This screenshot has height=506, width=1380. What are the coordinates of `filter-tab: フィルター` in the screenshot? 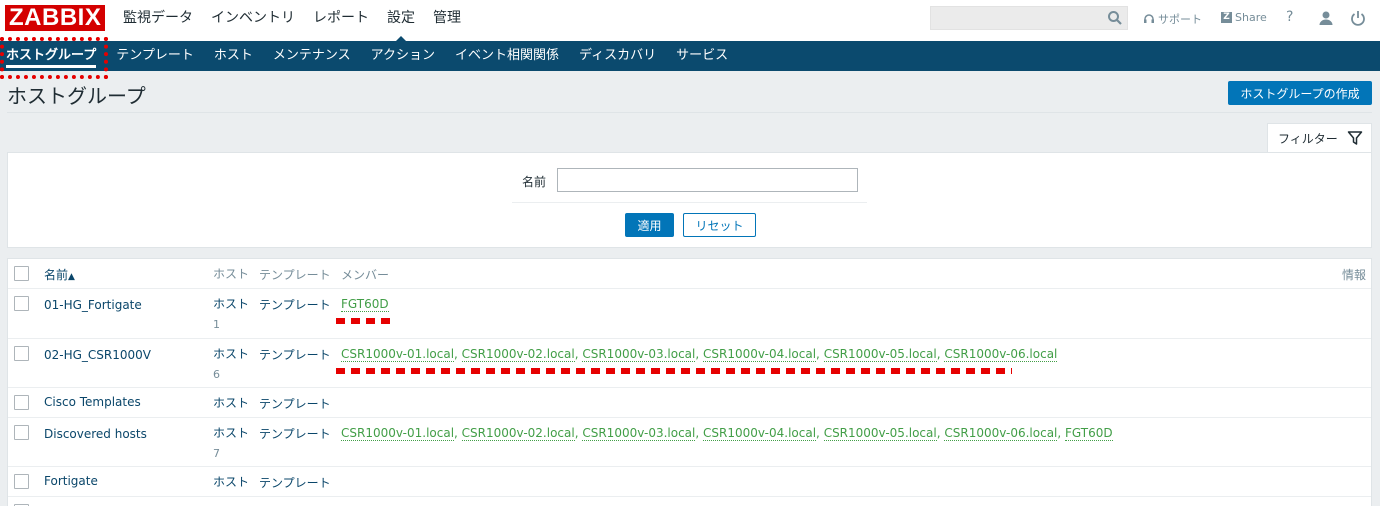 It's located at (1319, 138).